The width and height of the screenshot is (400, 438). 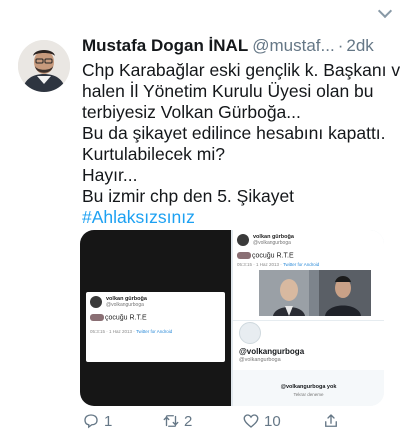 I want to click on like-count: 10, so click(x=272, y=421).